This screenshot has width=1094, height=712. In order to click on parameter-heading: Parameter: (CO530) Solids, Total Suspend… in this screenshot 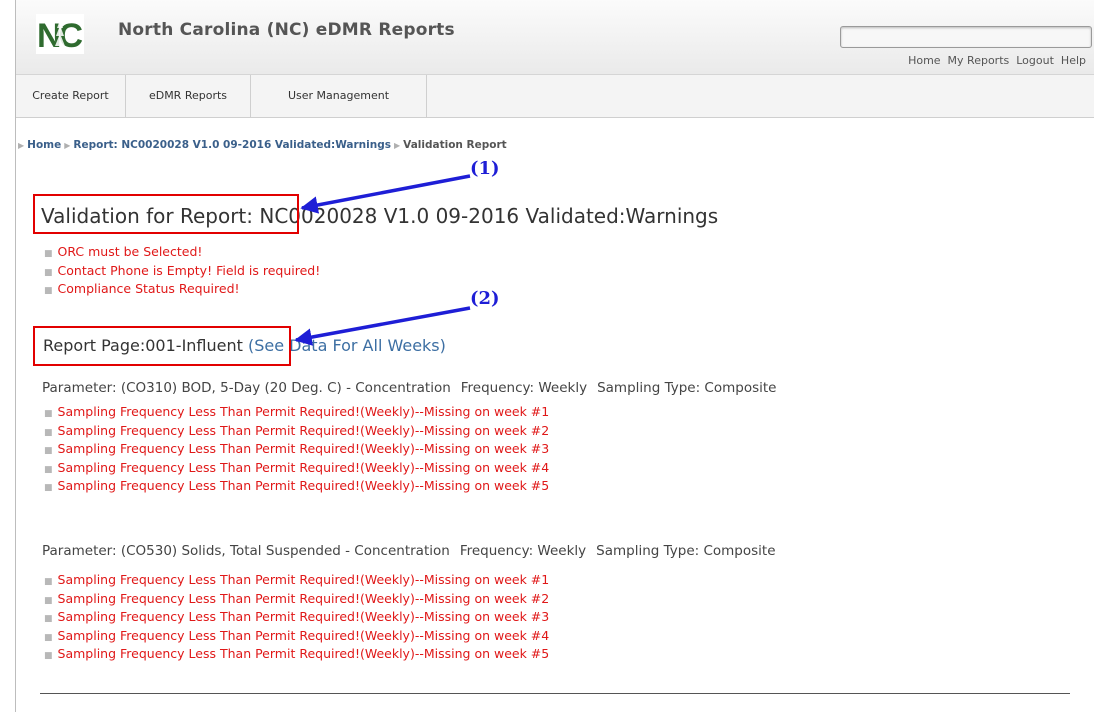, I will do `click(409, 551)`.